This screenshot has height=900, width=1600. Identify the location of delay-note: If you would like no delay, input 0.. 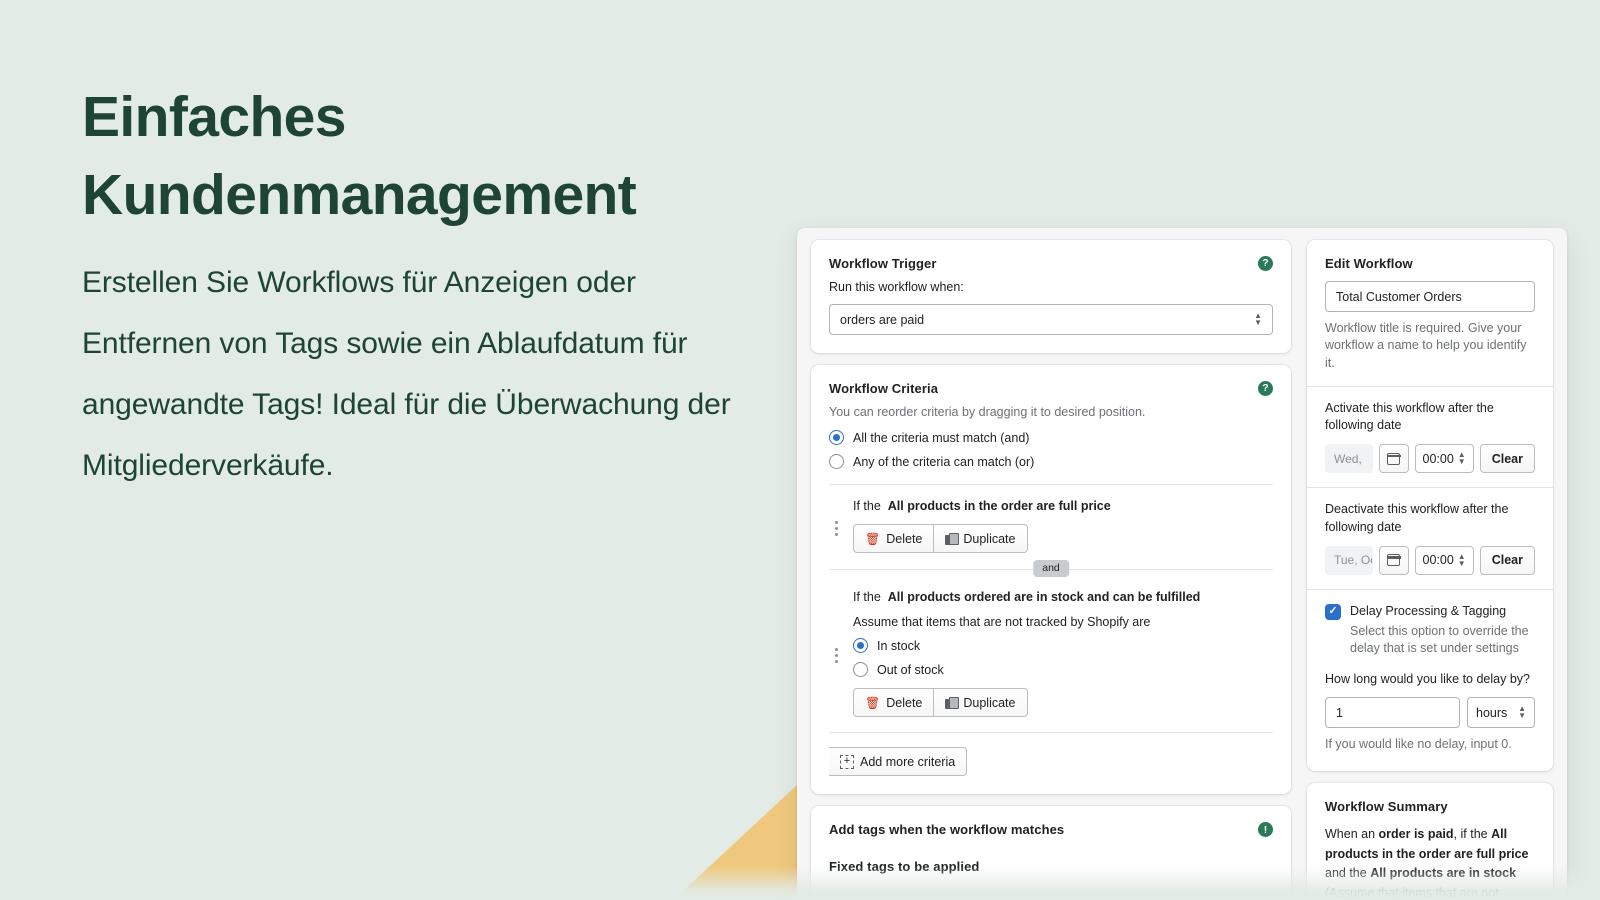
(1418, 744).